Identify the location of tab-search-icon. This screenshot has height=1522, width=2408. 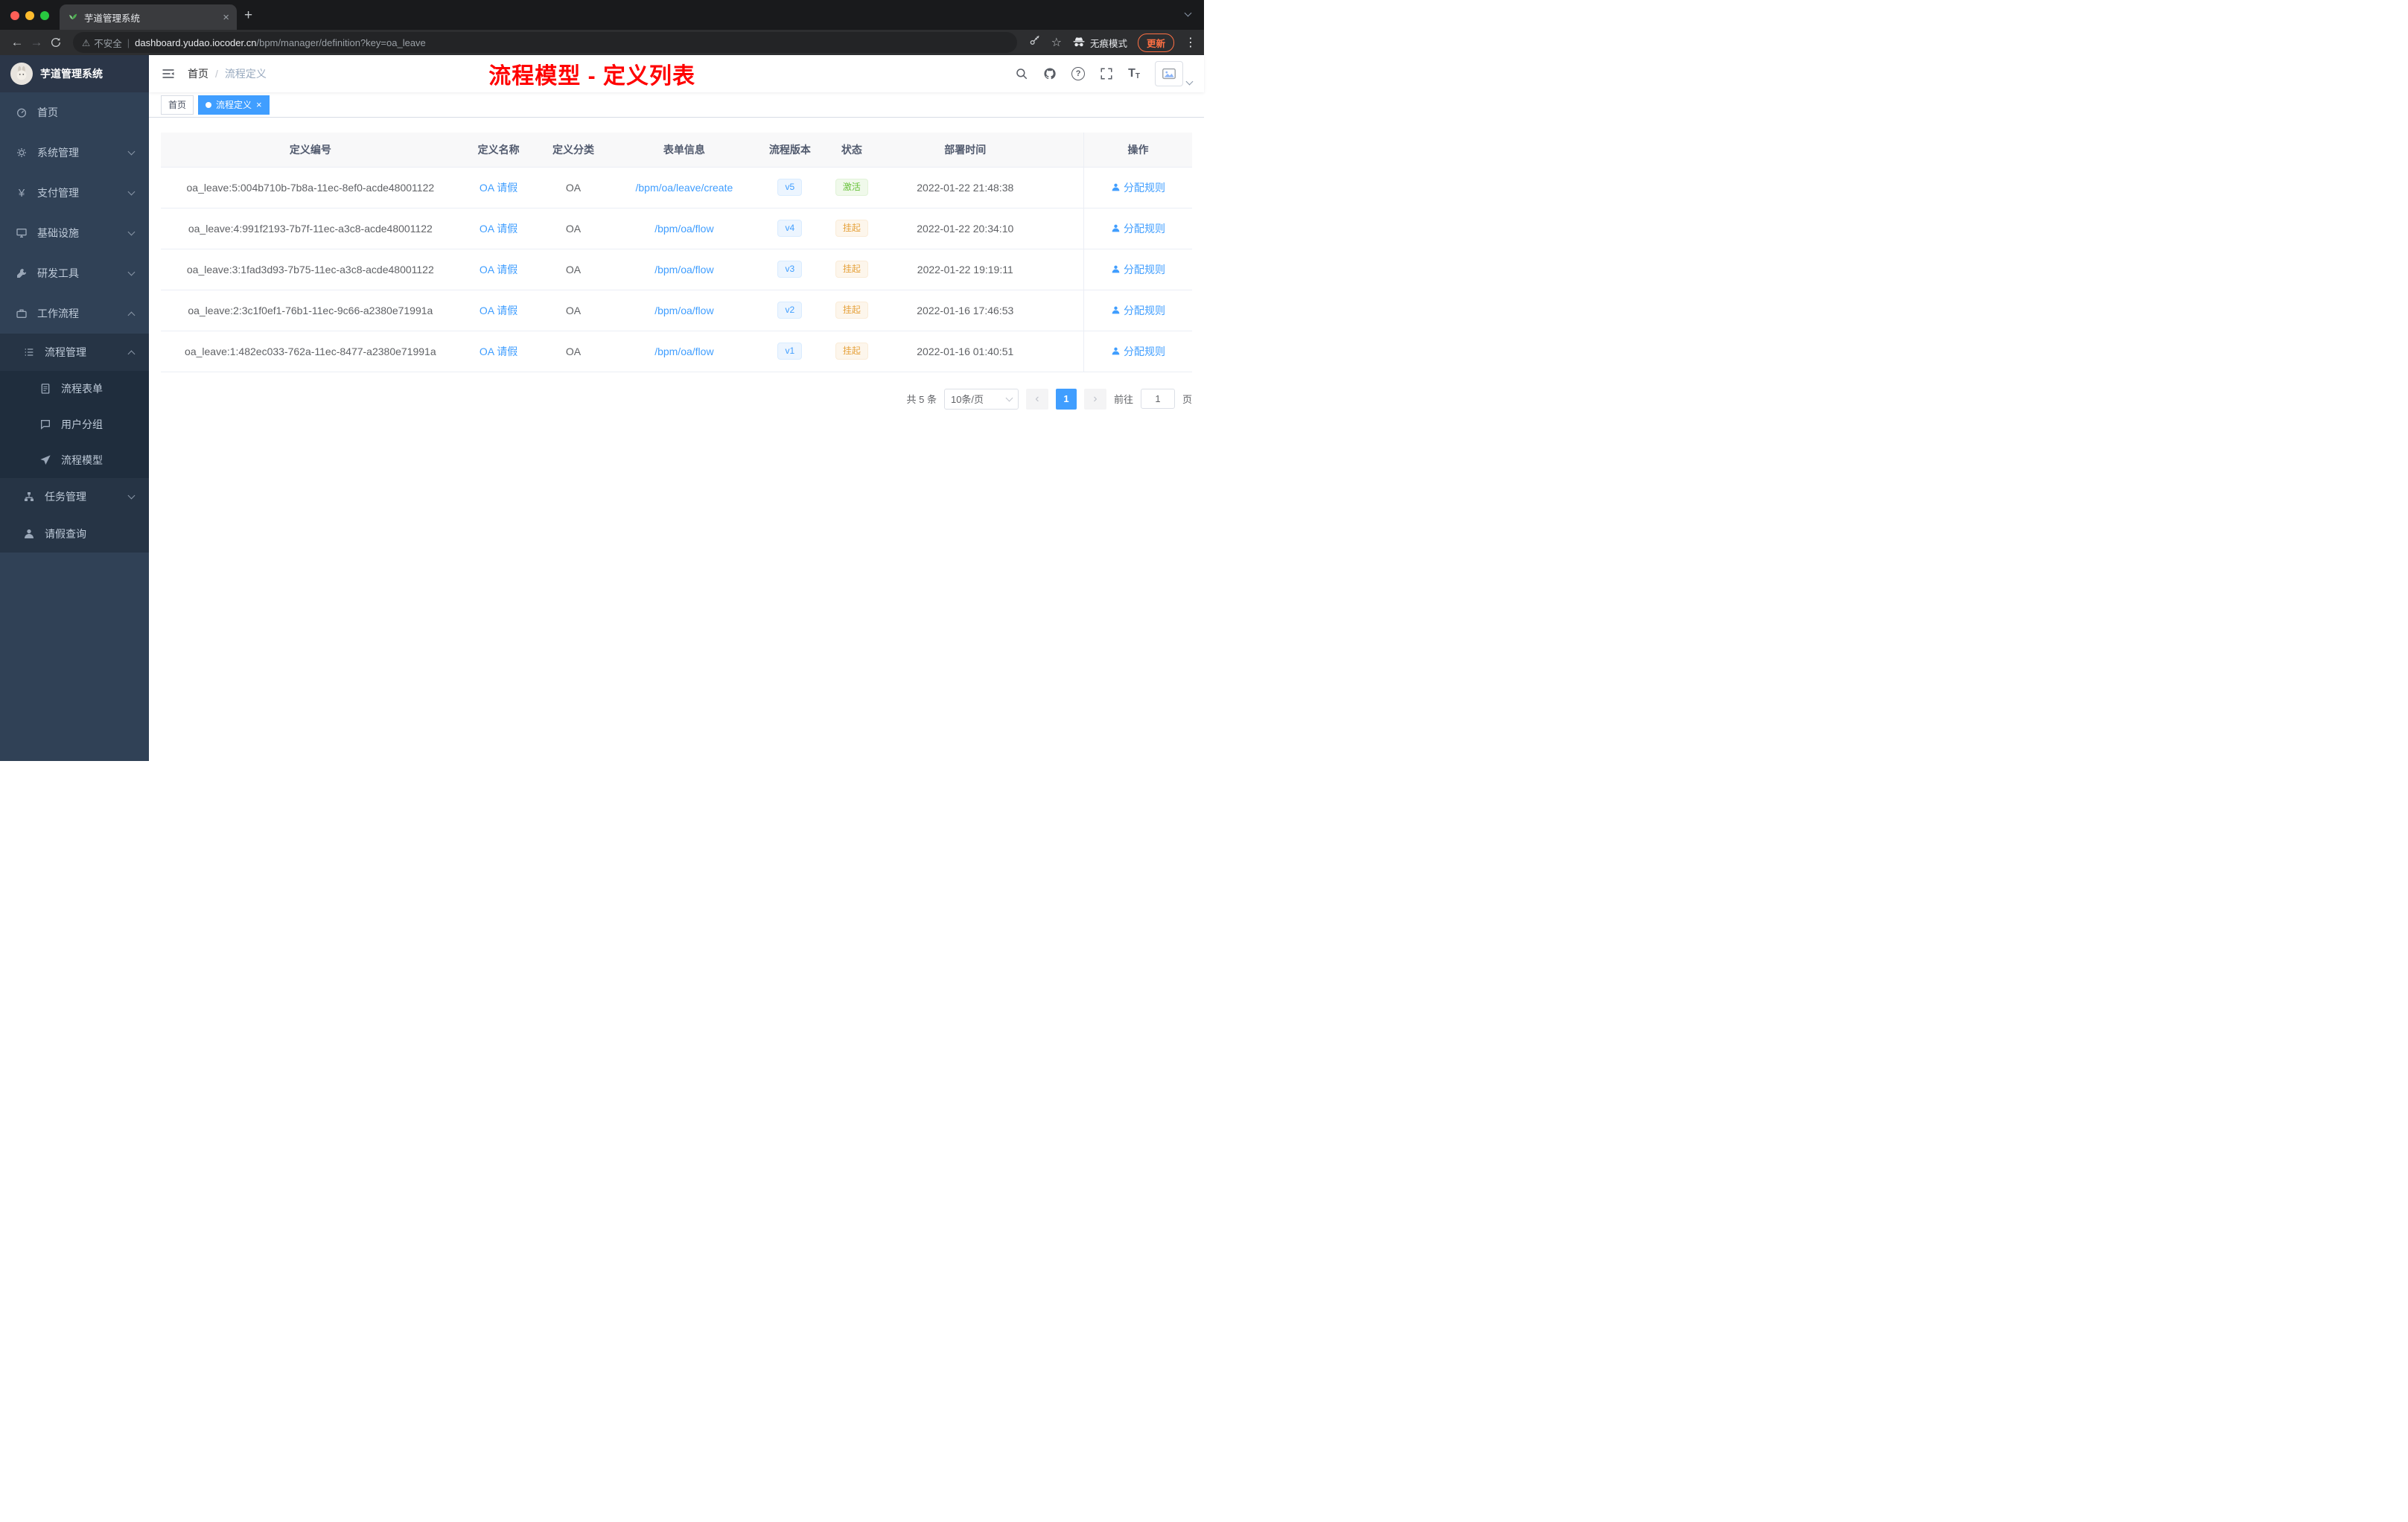
(1188, 12).